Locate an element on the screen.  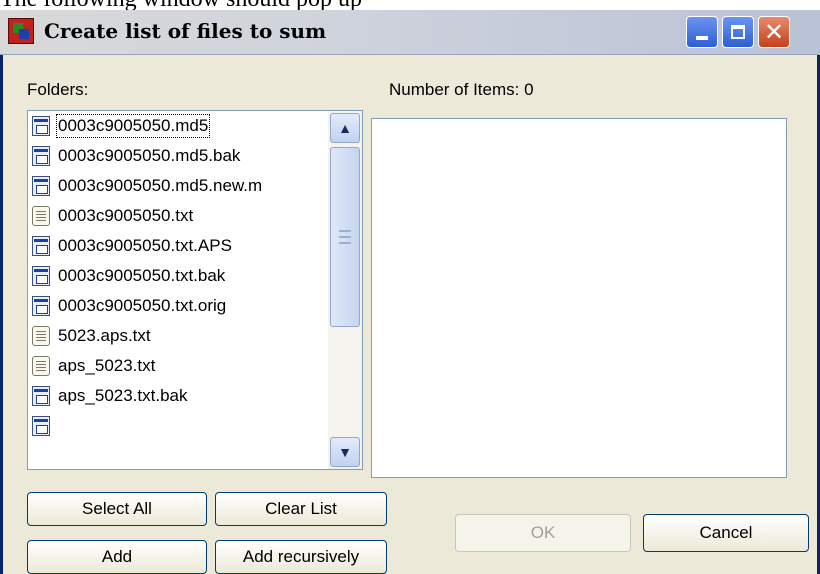
title-bar: Create list of files to sum ✕ is located at coordinates (410, 32).